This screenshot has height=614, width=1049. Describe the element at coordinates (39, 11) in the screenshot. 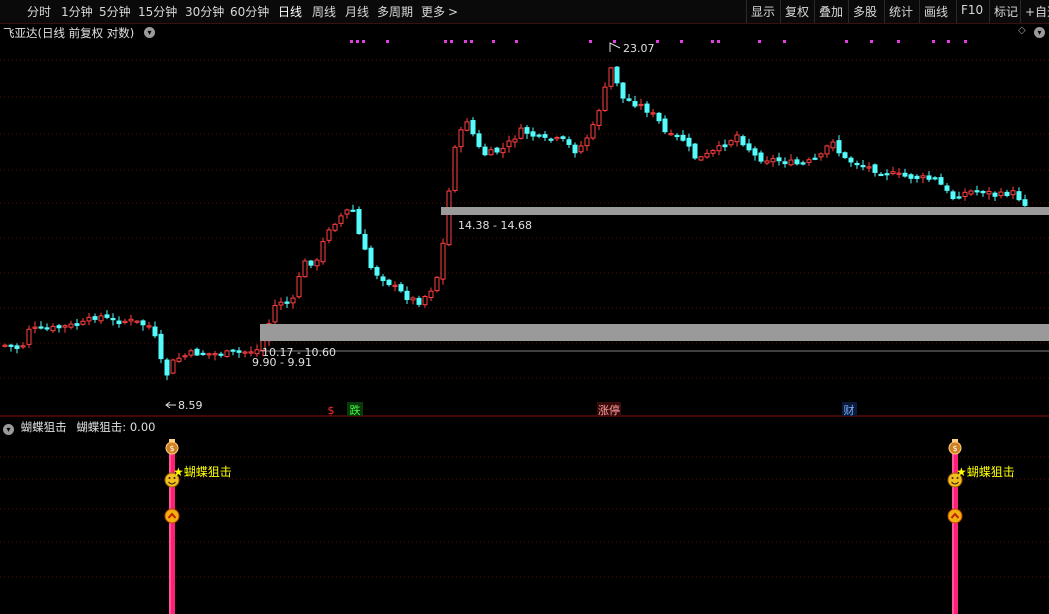

I see `period-tab-0: 分时` at that location.